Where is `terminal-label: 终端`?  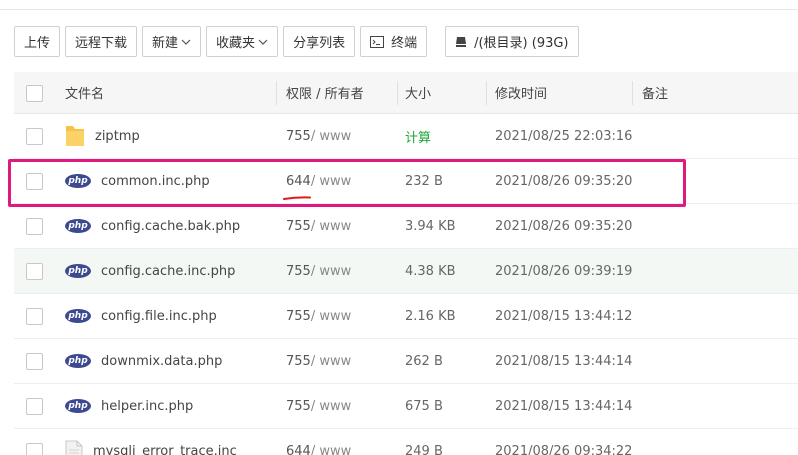
terminal-label: 终端 is located at coordinates (404, 43).